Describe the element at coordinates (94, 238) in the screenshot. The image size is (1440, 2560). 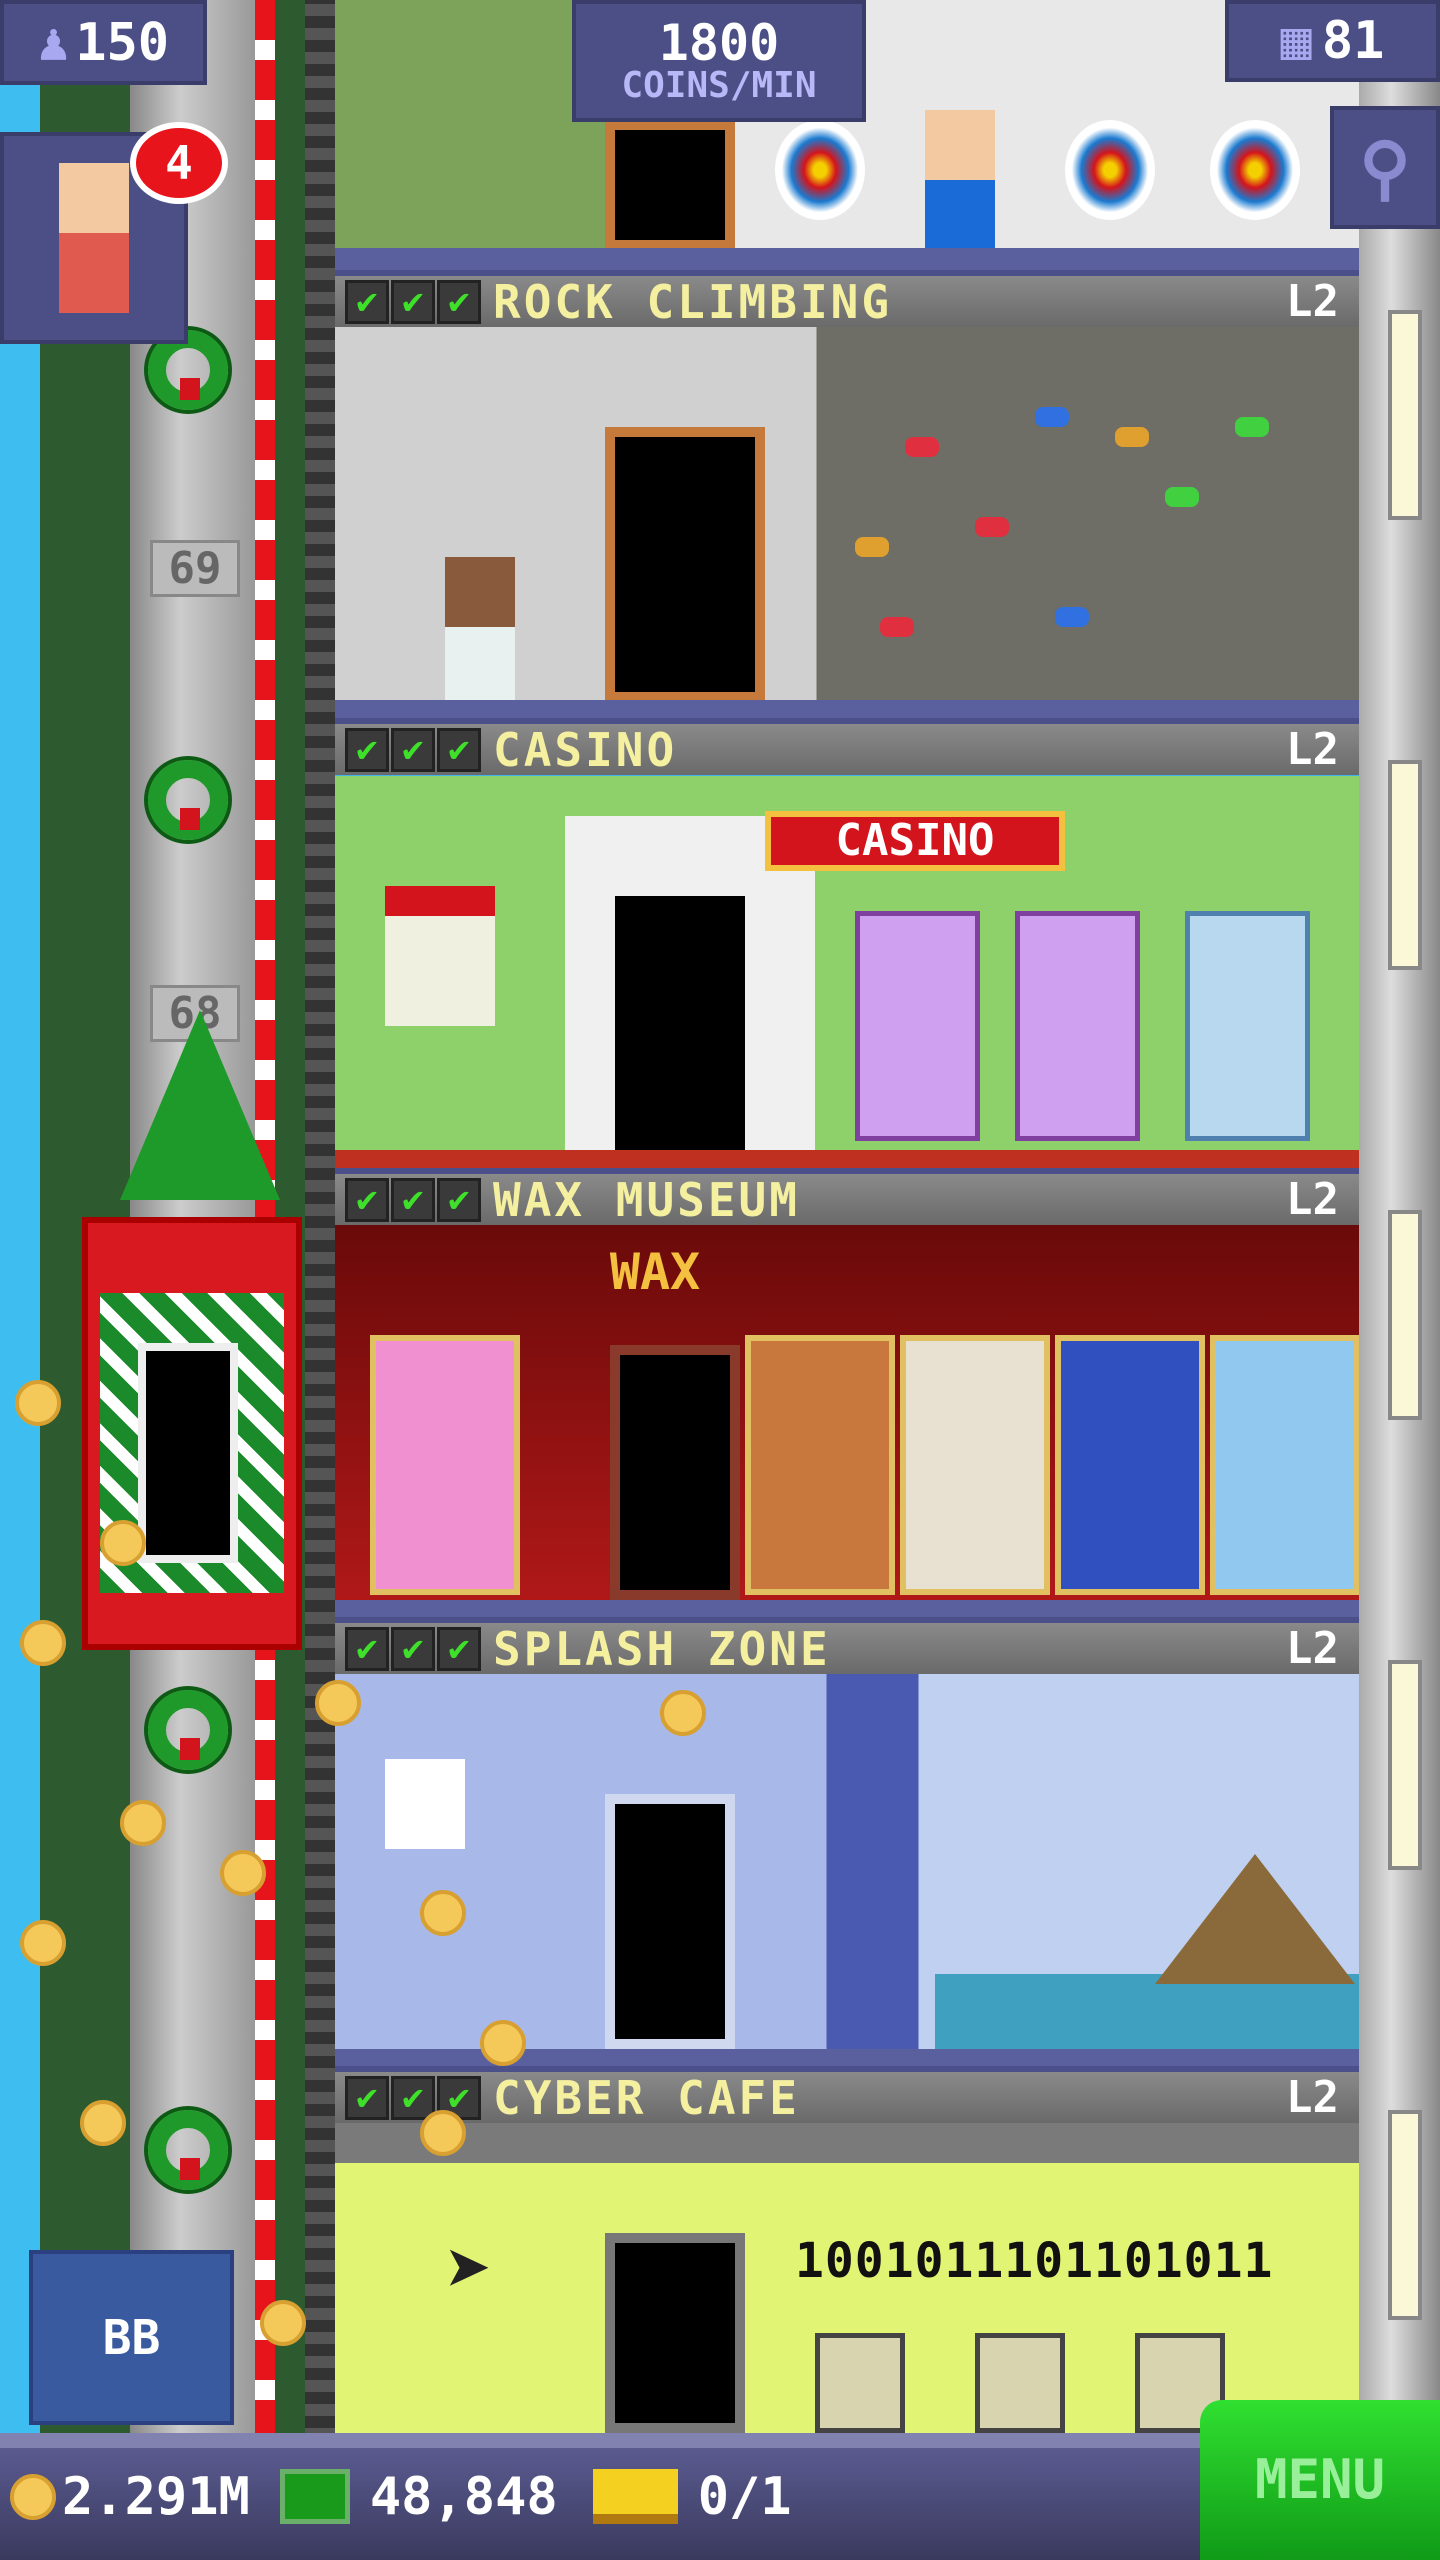
I see `visitor-avatar` at that location.